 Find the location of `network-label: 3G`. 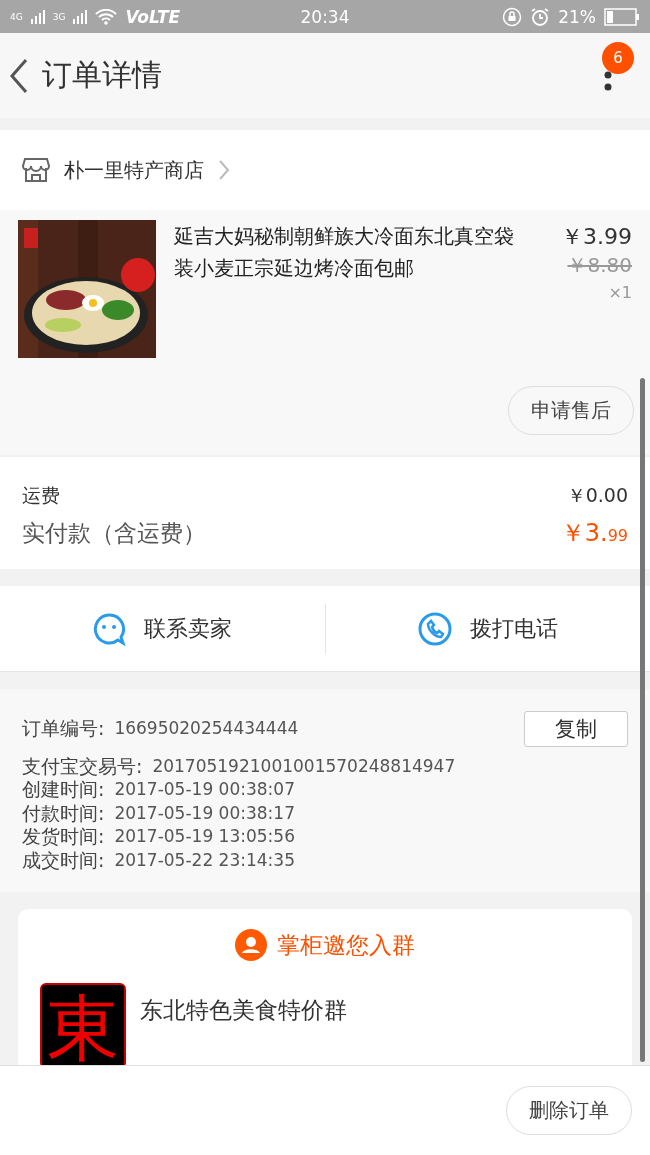

network-label: 3G is located at coordinates (59, 16).